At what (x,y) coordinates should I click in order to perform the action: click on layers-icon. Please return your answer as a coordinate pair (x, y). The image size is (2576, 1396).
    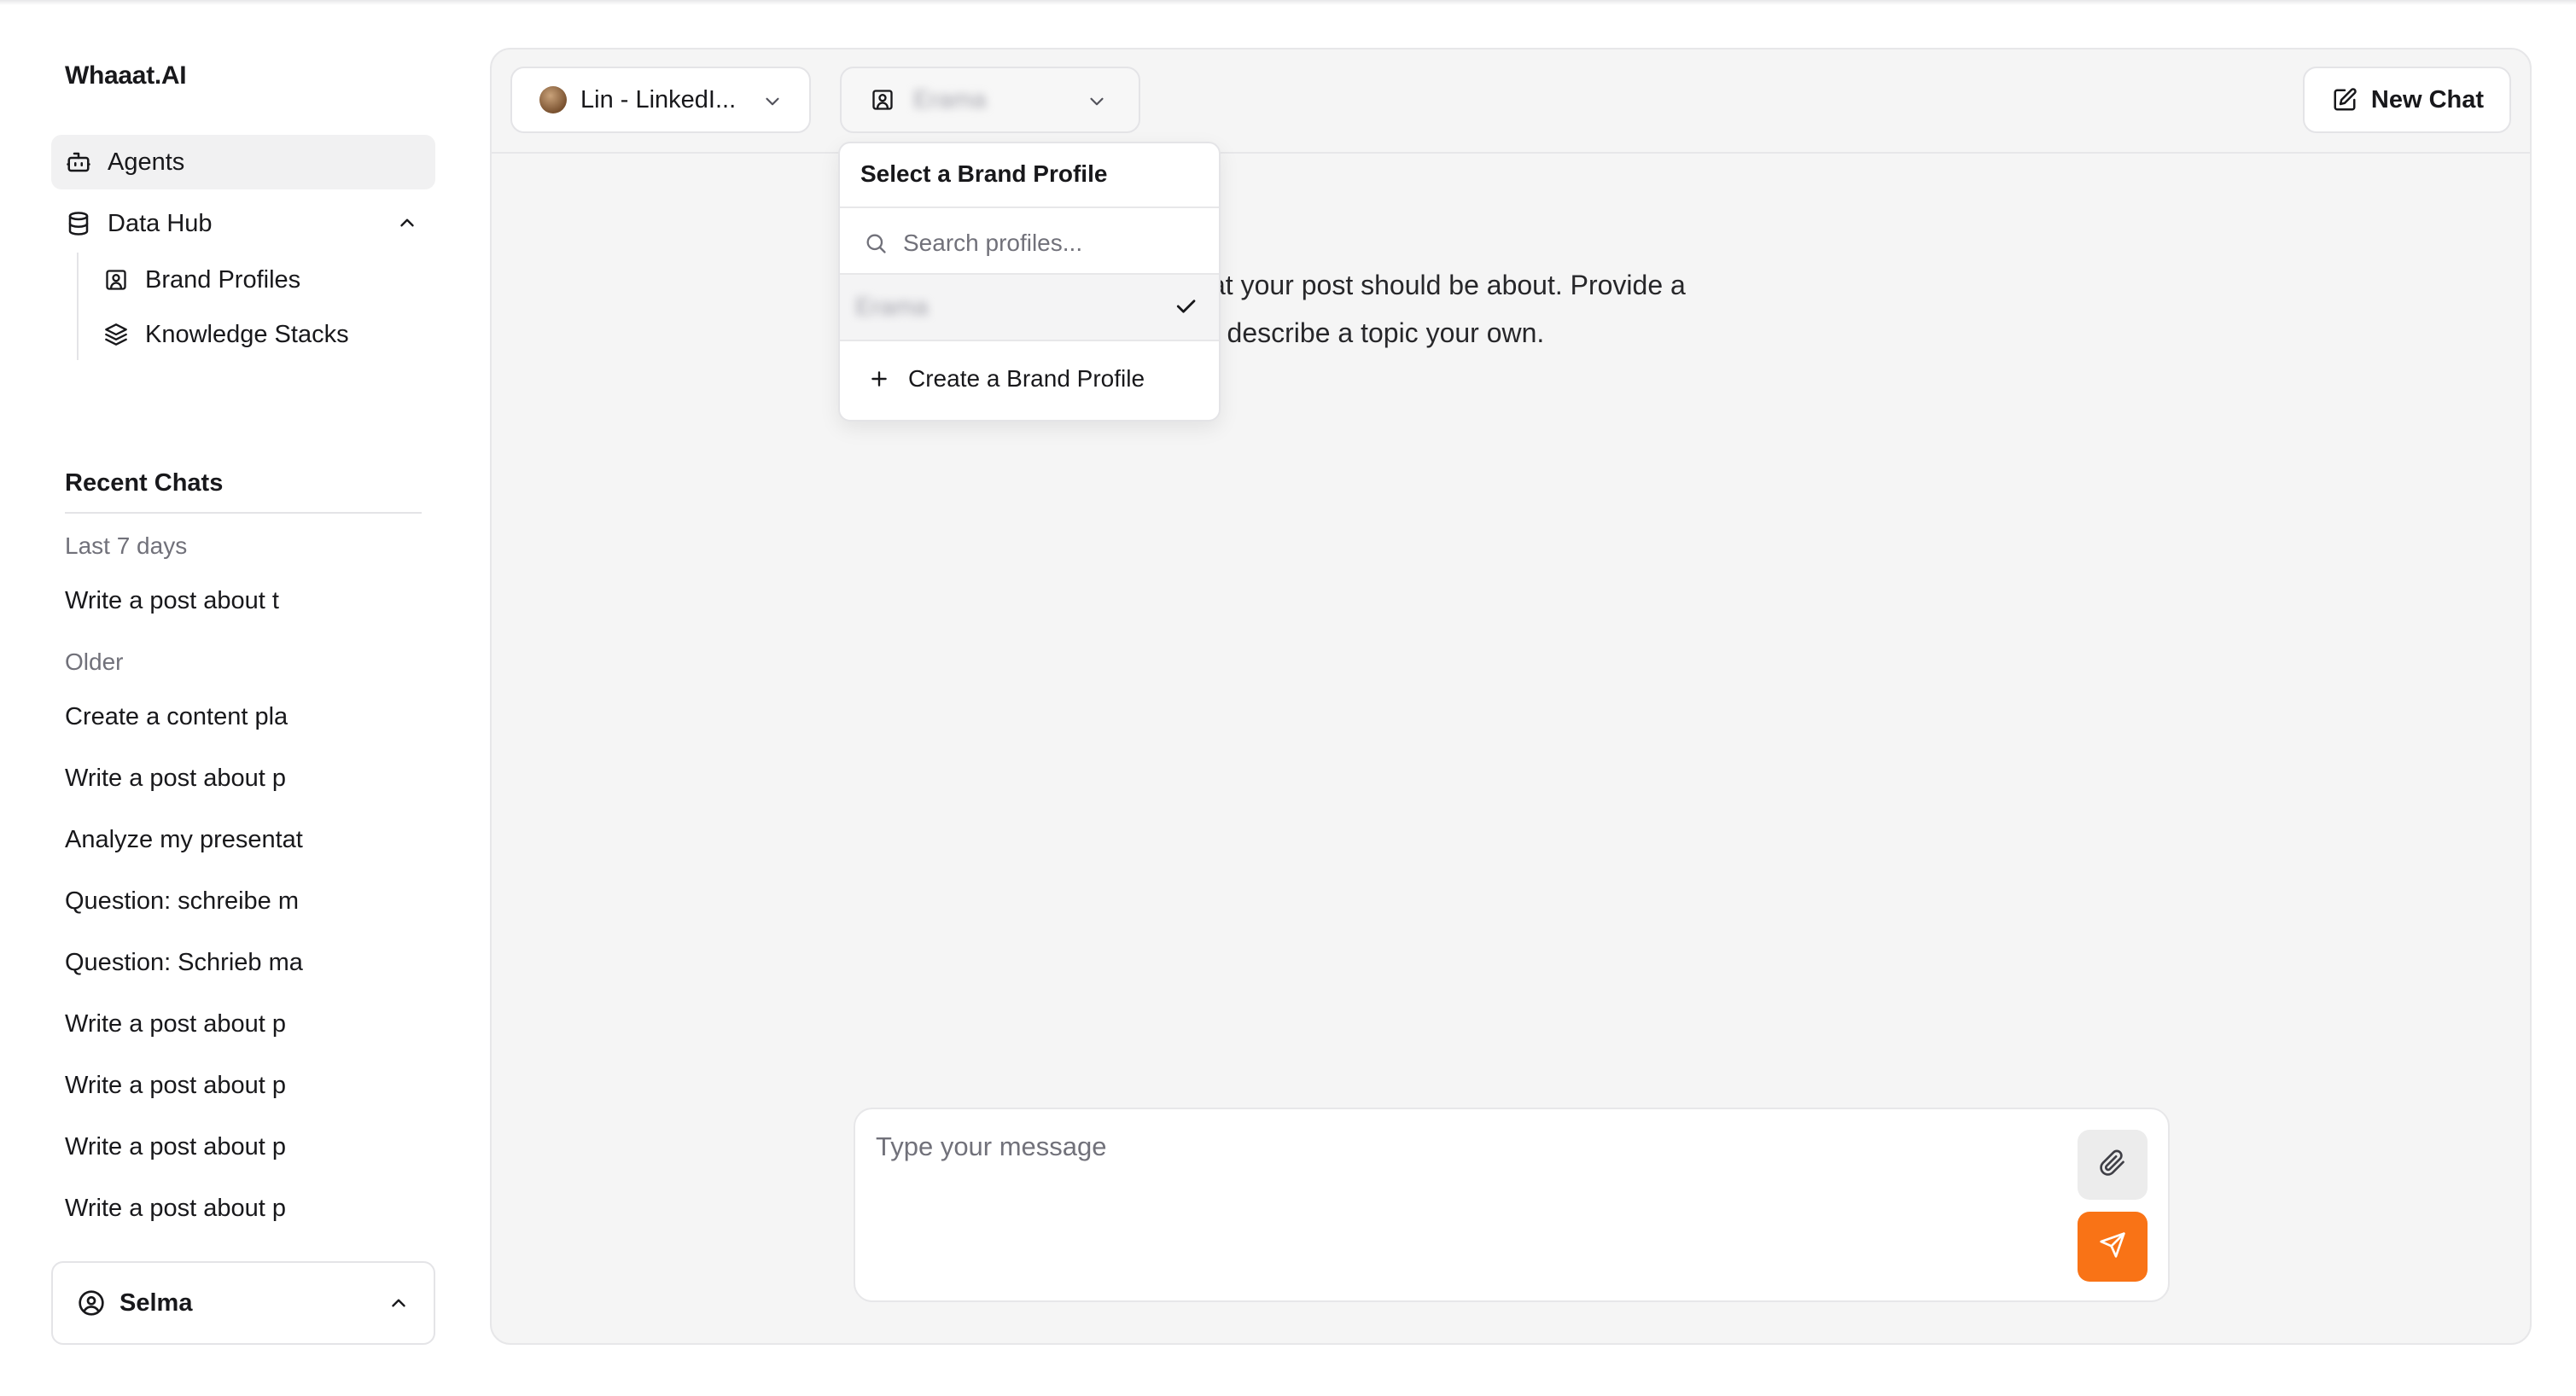
    Looking at the image, I should click on (116, 334).